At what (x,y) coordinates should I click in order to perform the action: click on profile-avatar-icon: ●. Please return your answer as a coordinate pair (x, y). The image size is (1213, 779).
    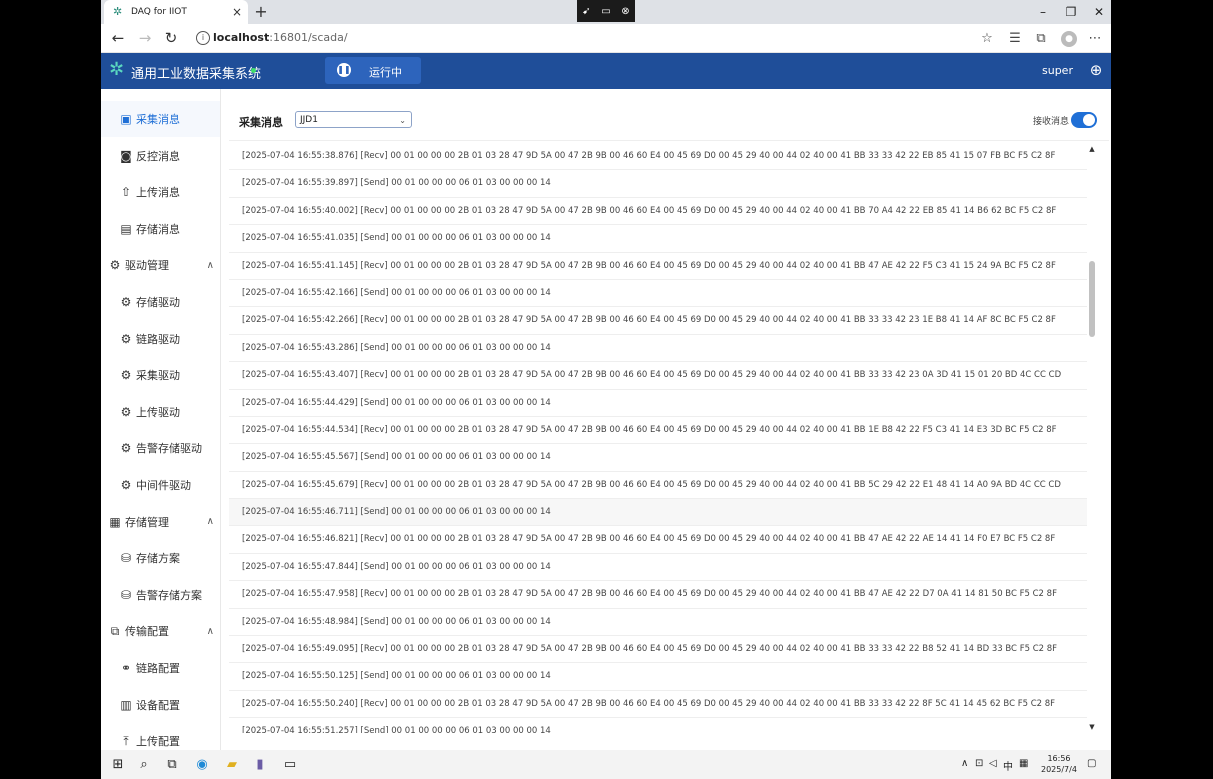
    Looking at the image, I should click on (1069, 39).